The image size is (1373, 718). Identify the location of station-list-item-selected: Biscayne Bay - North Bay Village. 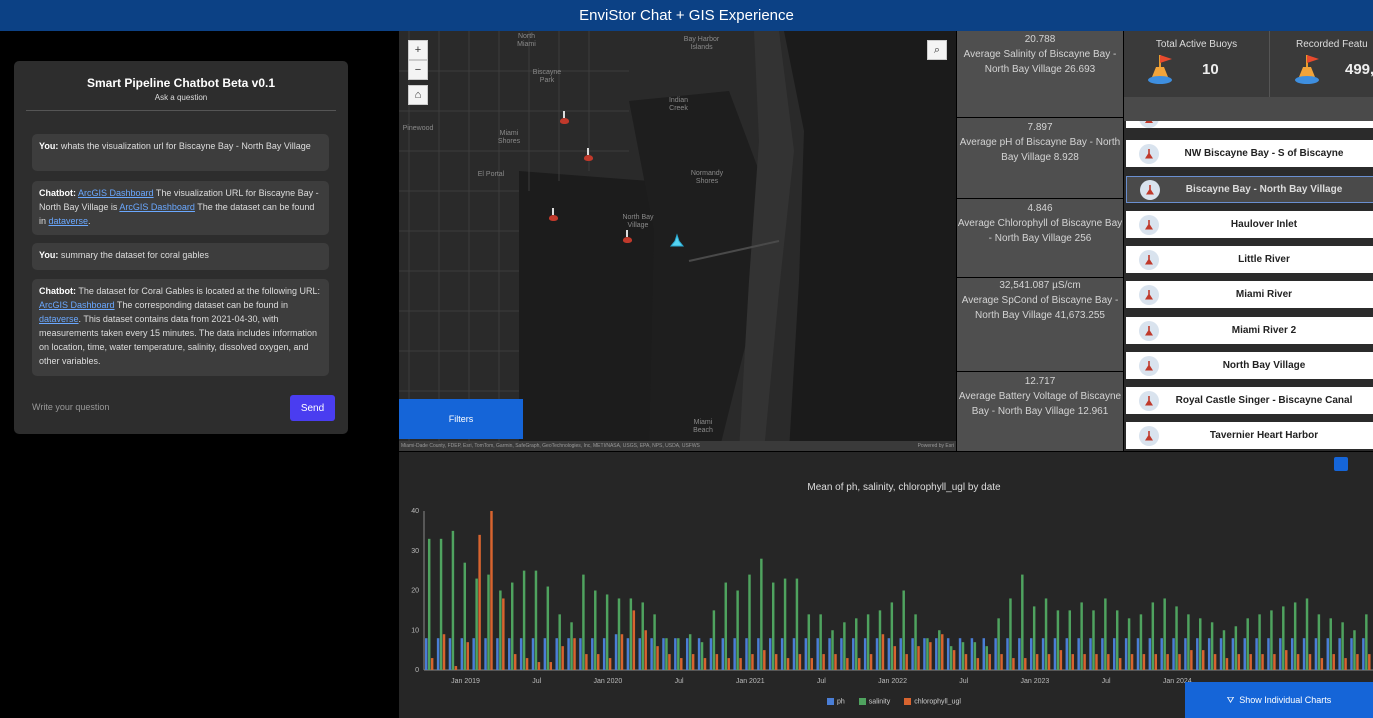
(1249, 189).